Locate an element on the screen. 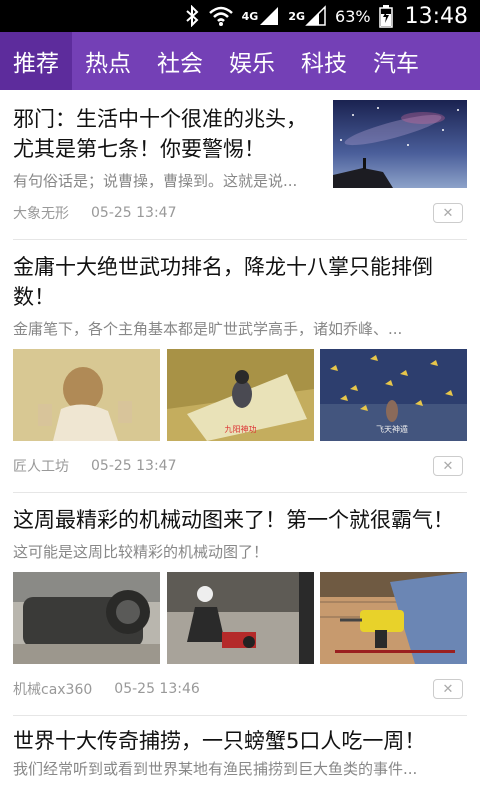  tab-hot: 热点 is located at coordinates (108, 61).